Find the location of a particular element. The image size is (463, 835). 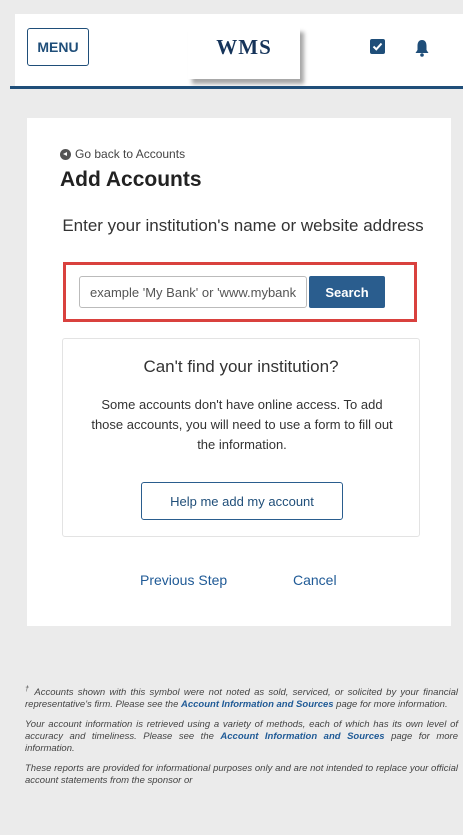

menu-button: MENU is located at coordinates (58, 47).